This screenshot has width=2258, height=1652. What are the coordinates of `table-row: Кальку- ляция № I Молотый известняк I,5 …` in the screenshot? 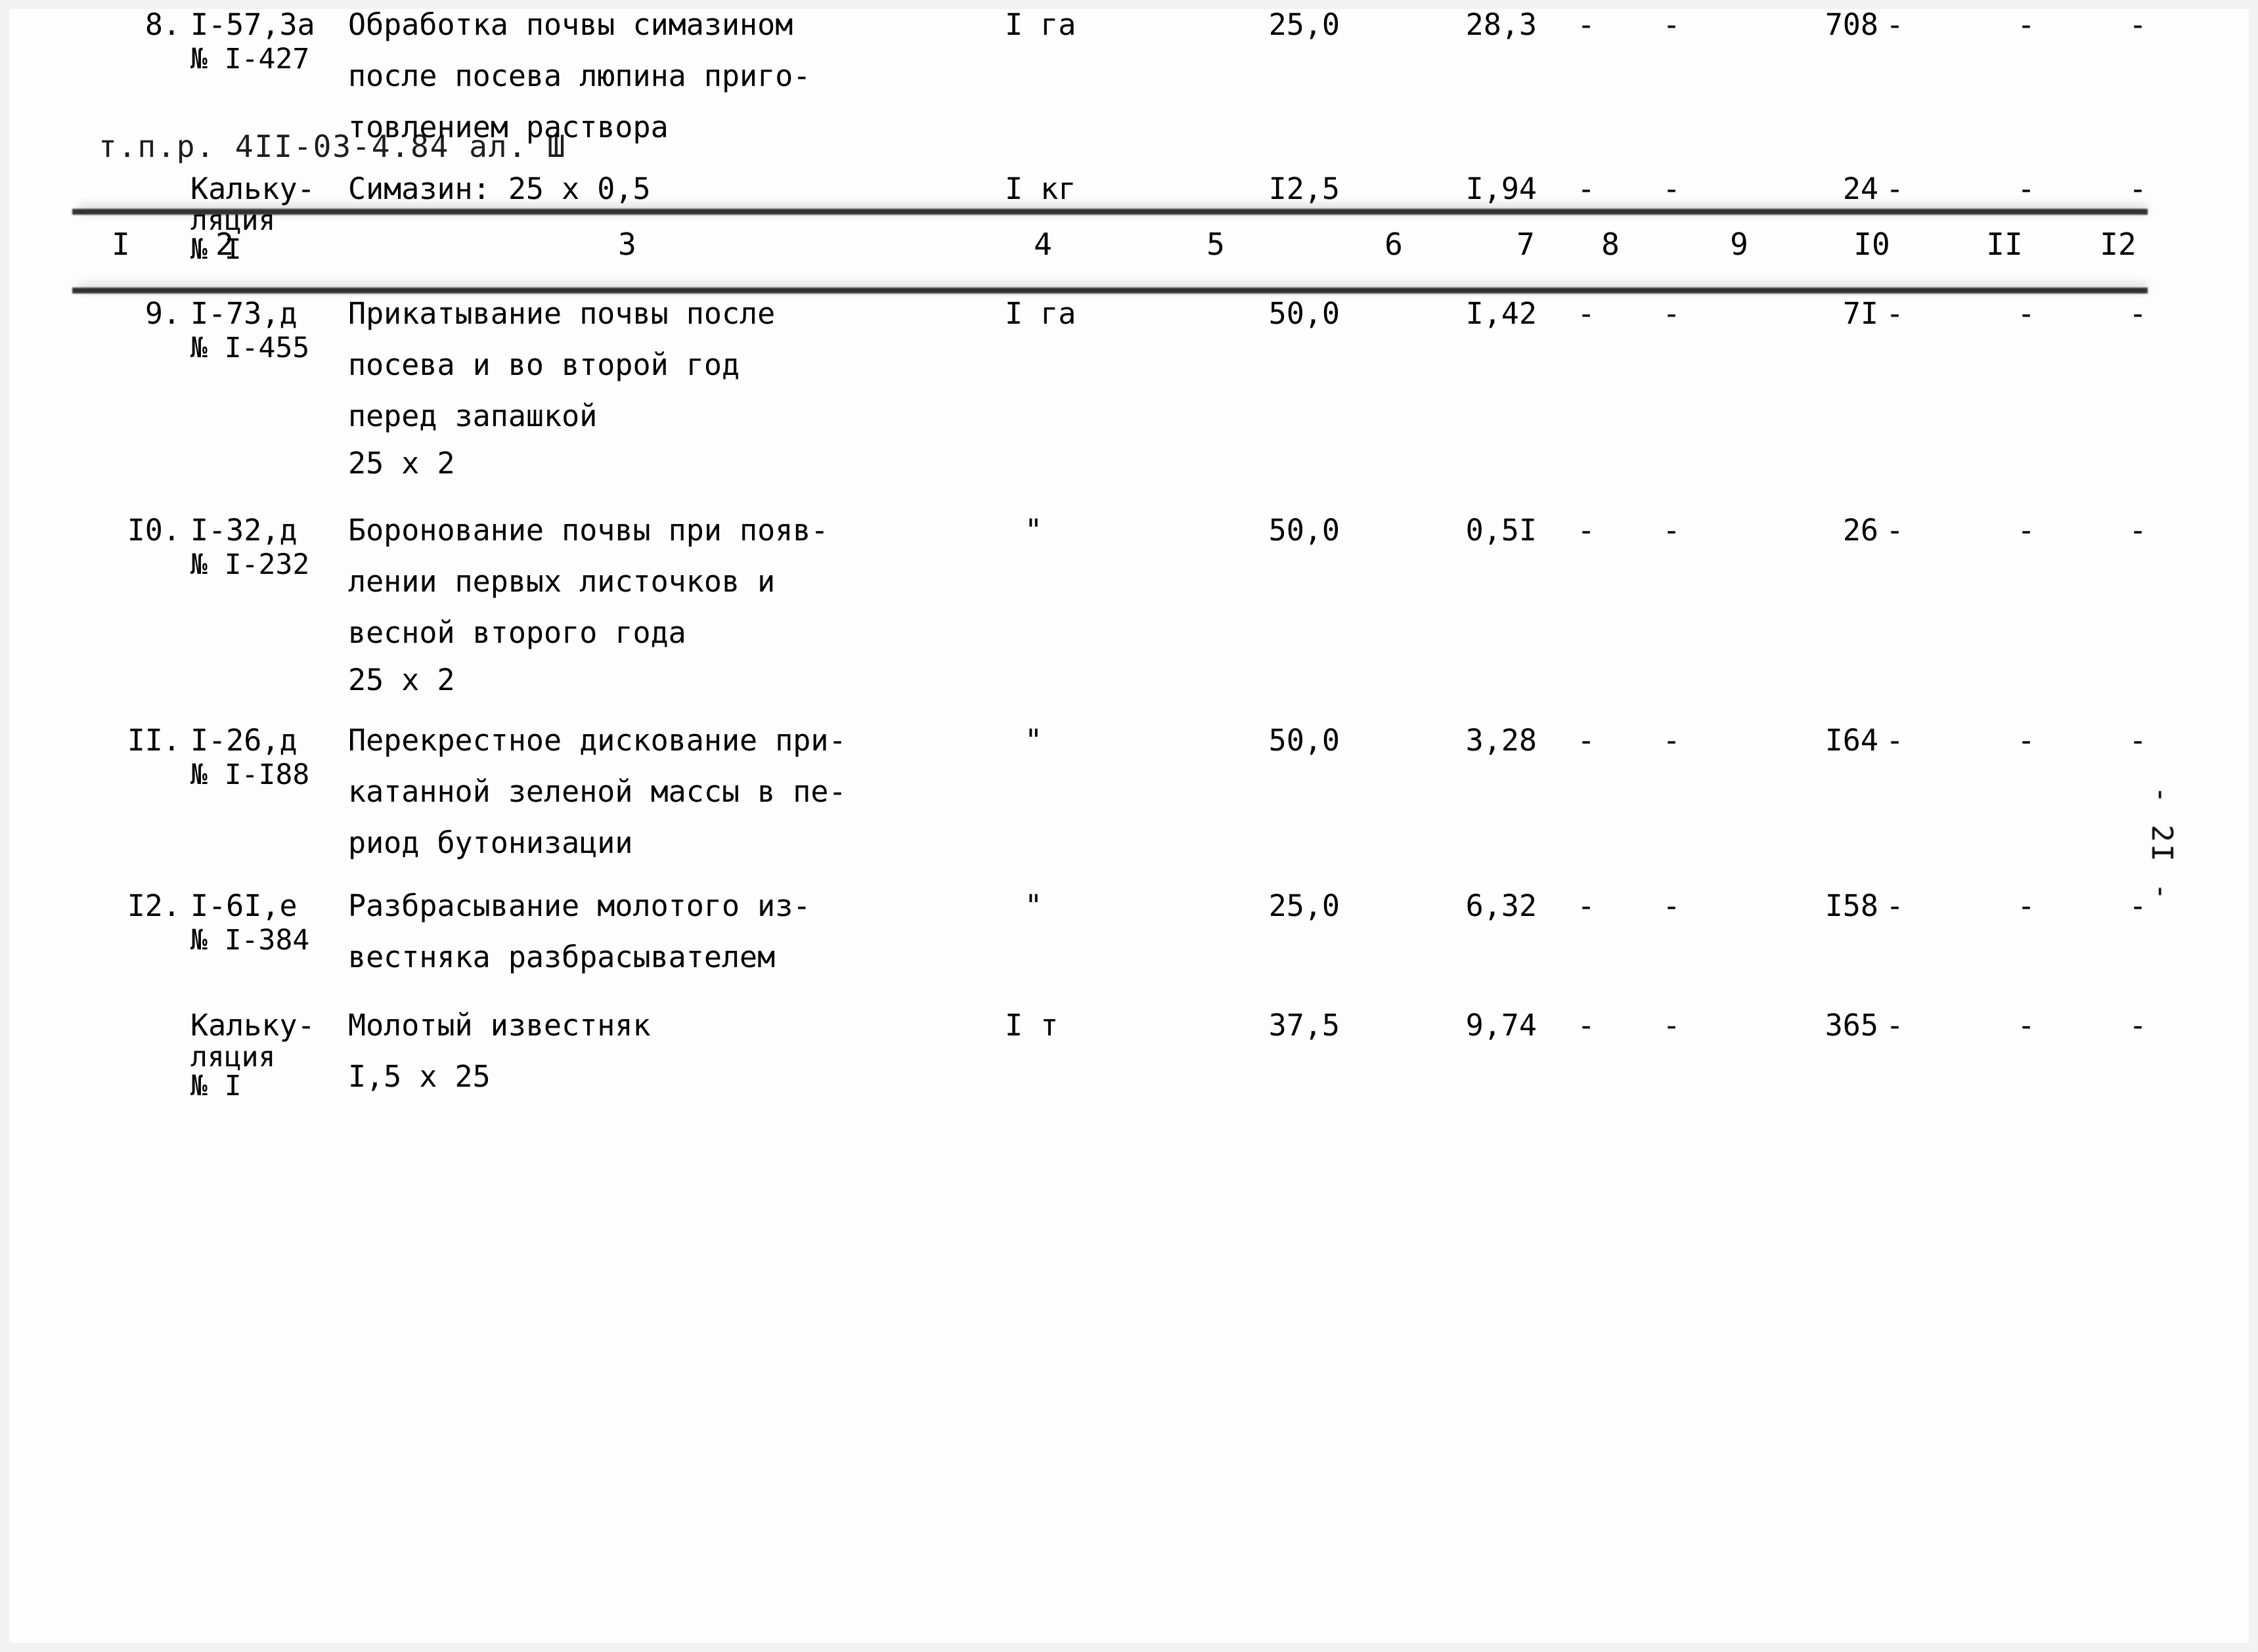 It's located at (1129, 1066).